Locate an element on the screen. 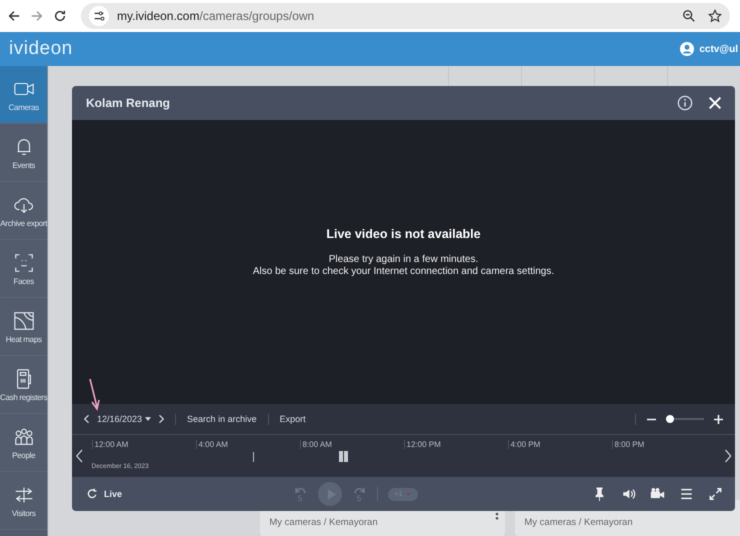 This screenshot has height=536, width=740. next-day-icon is located at coordinates (161, 419).